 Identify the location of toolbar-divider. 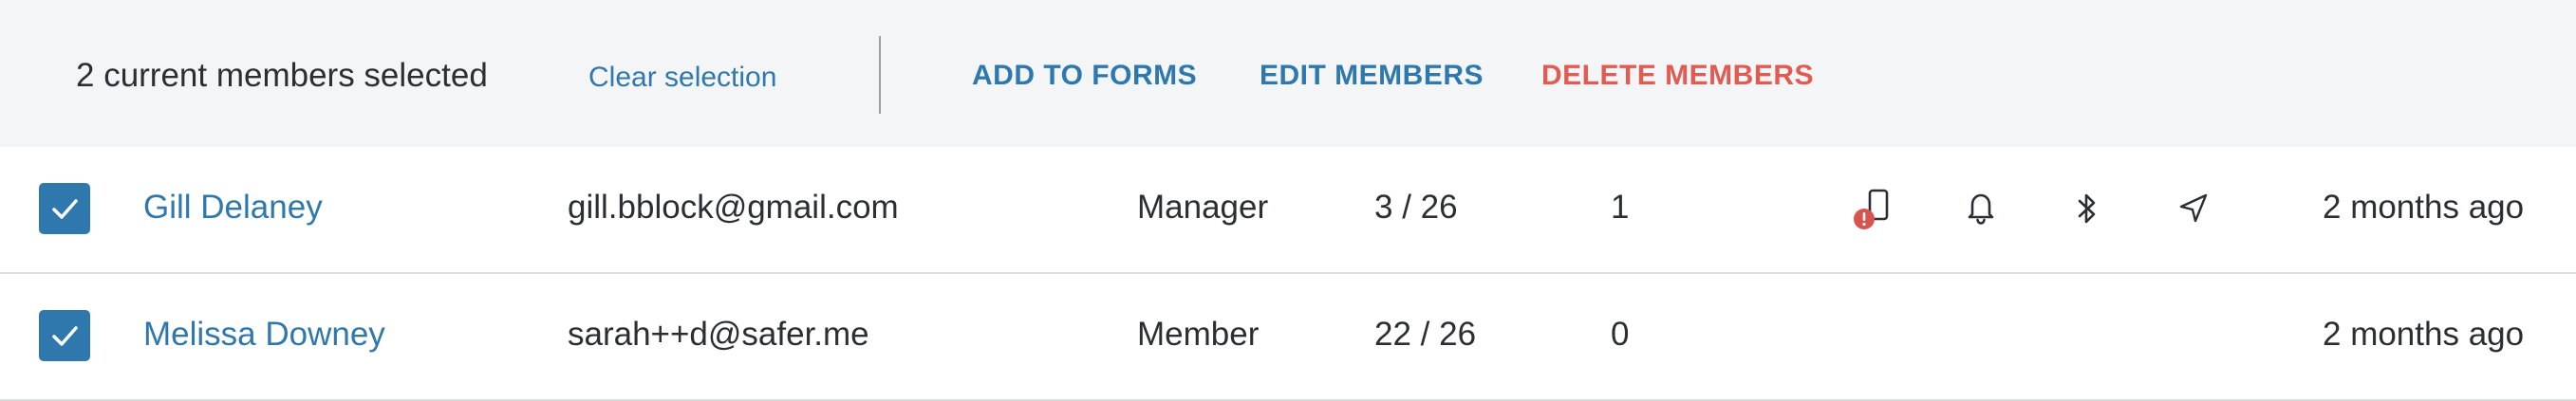
(880, 75).